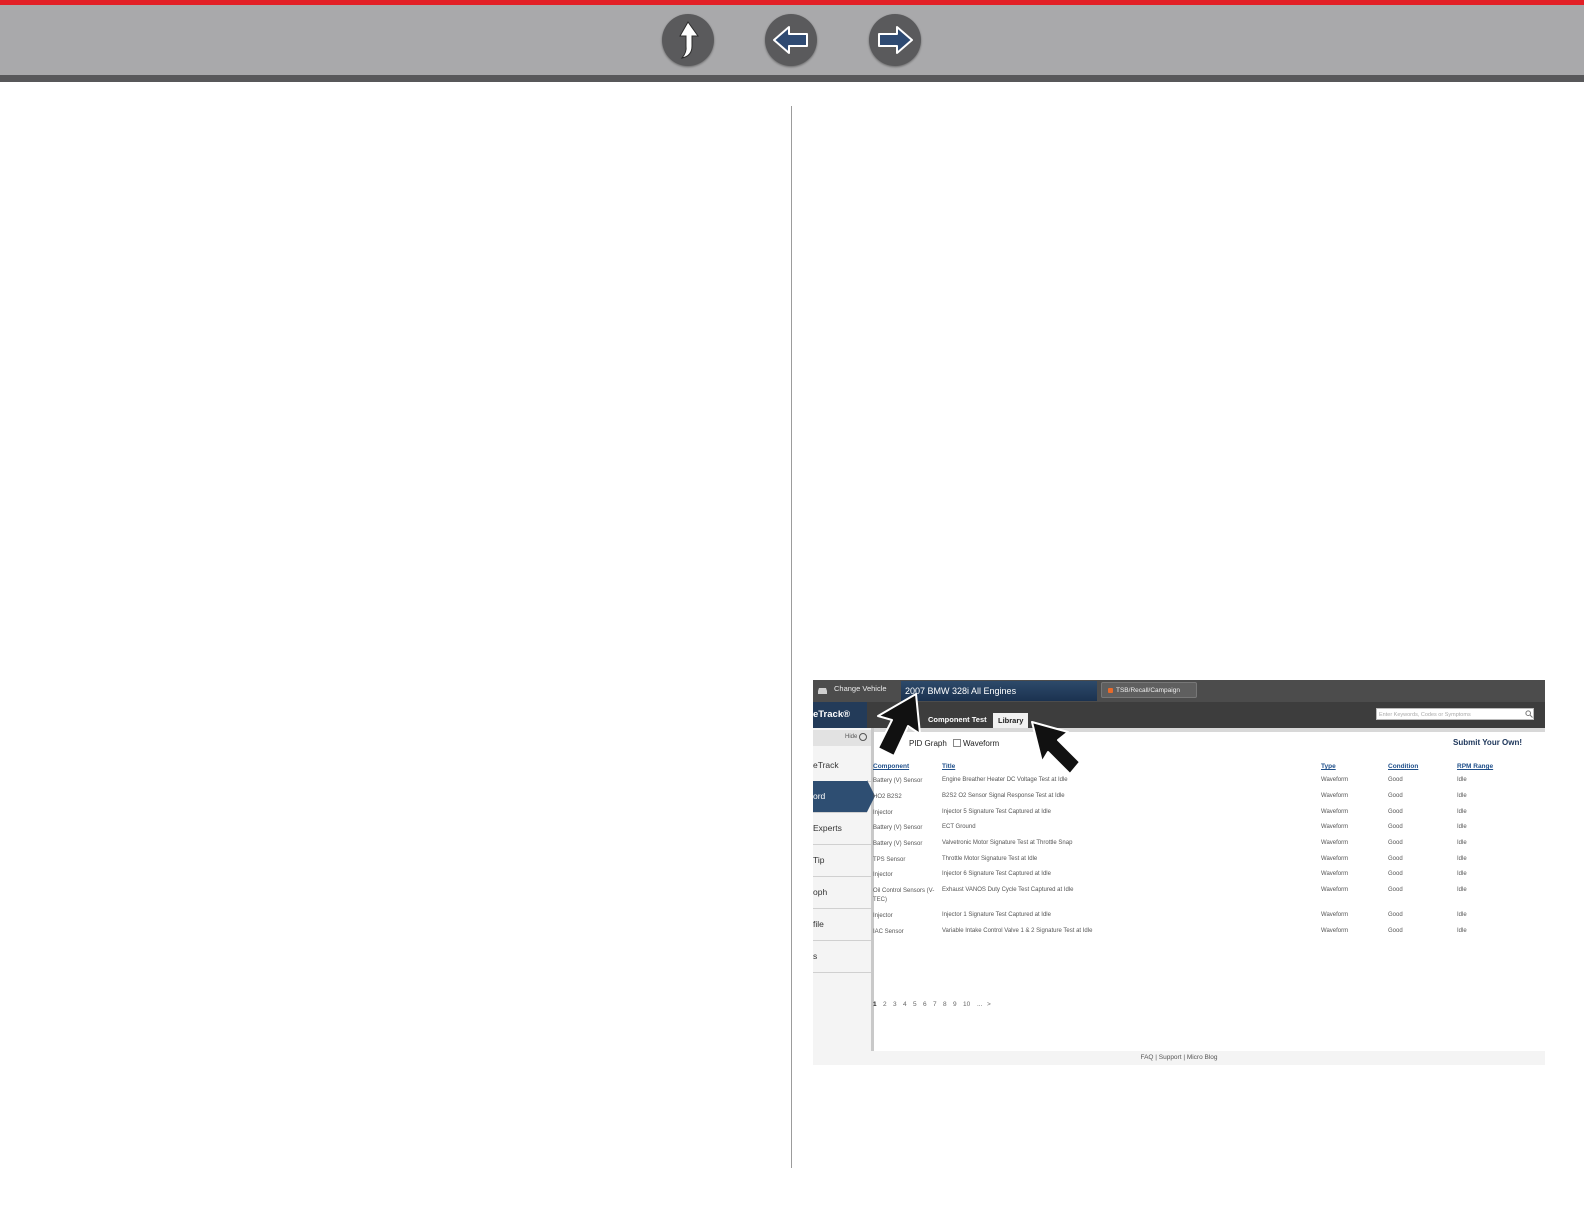 The width and height of the screenshot is (1584, 1224). I want to click on page-link: 1, so click(875, 1004).